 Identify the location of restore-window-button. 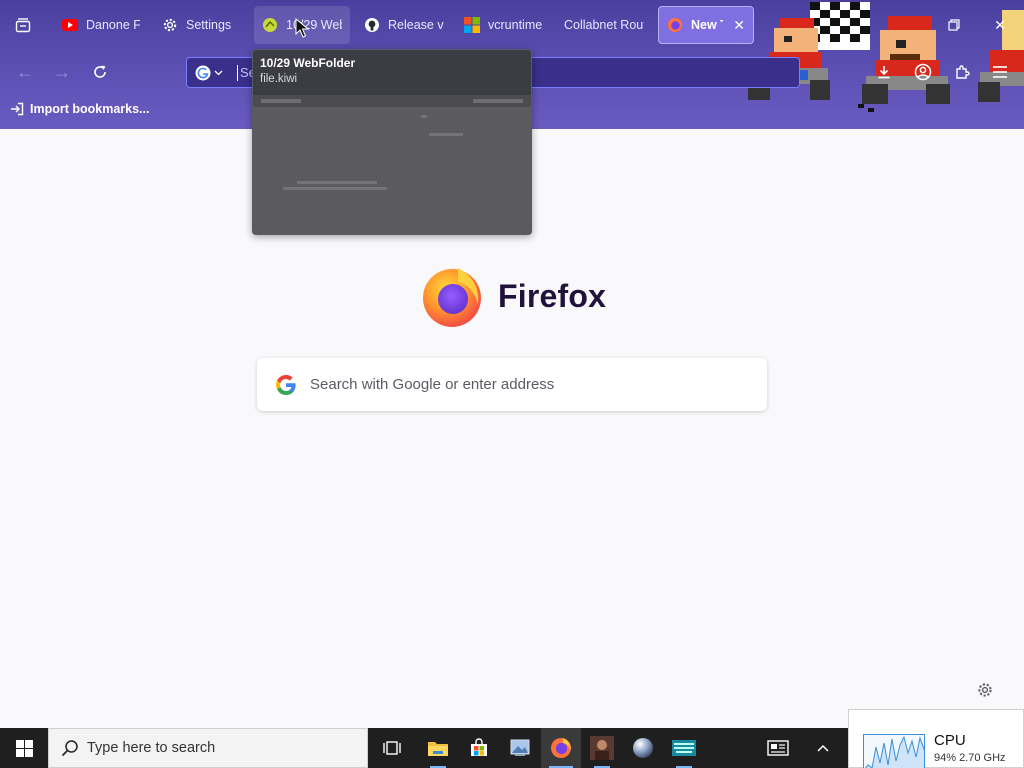
(954, 25).